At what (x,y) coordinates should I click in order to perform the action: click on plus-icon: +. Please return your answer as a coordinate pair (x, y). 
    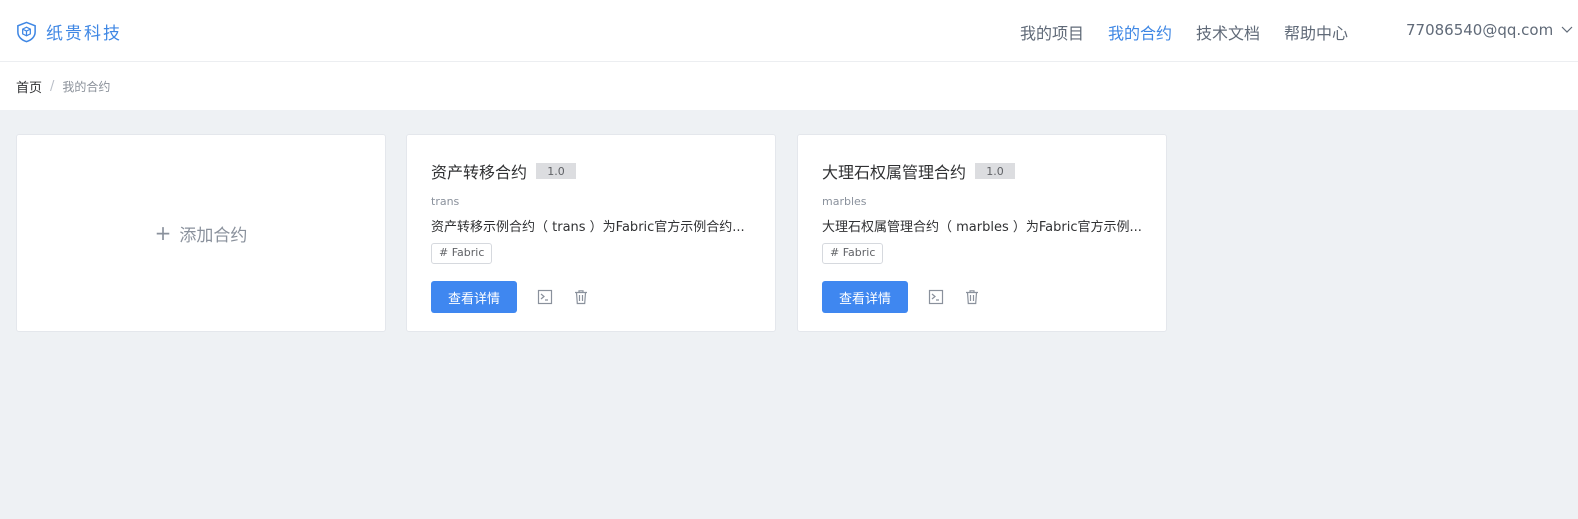
    Looking at the image, I should click on (163, 233).